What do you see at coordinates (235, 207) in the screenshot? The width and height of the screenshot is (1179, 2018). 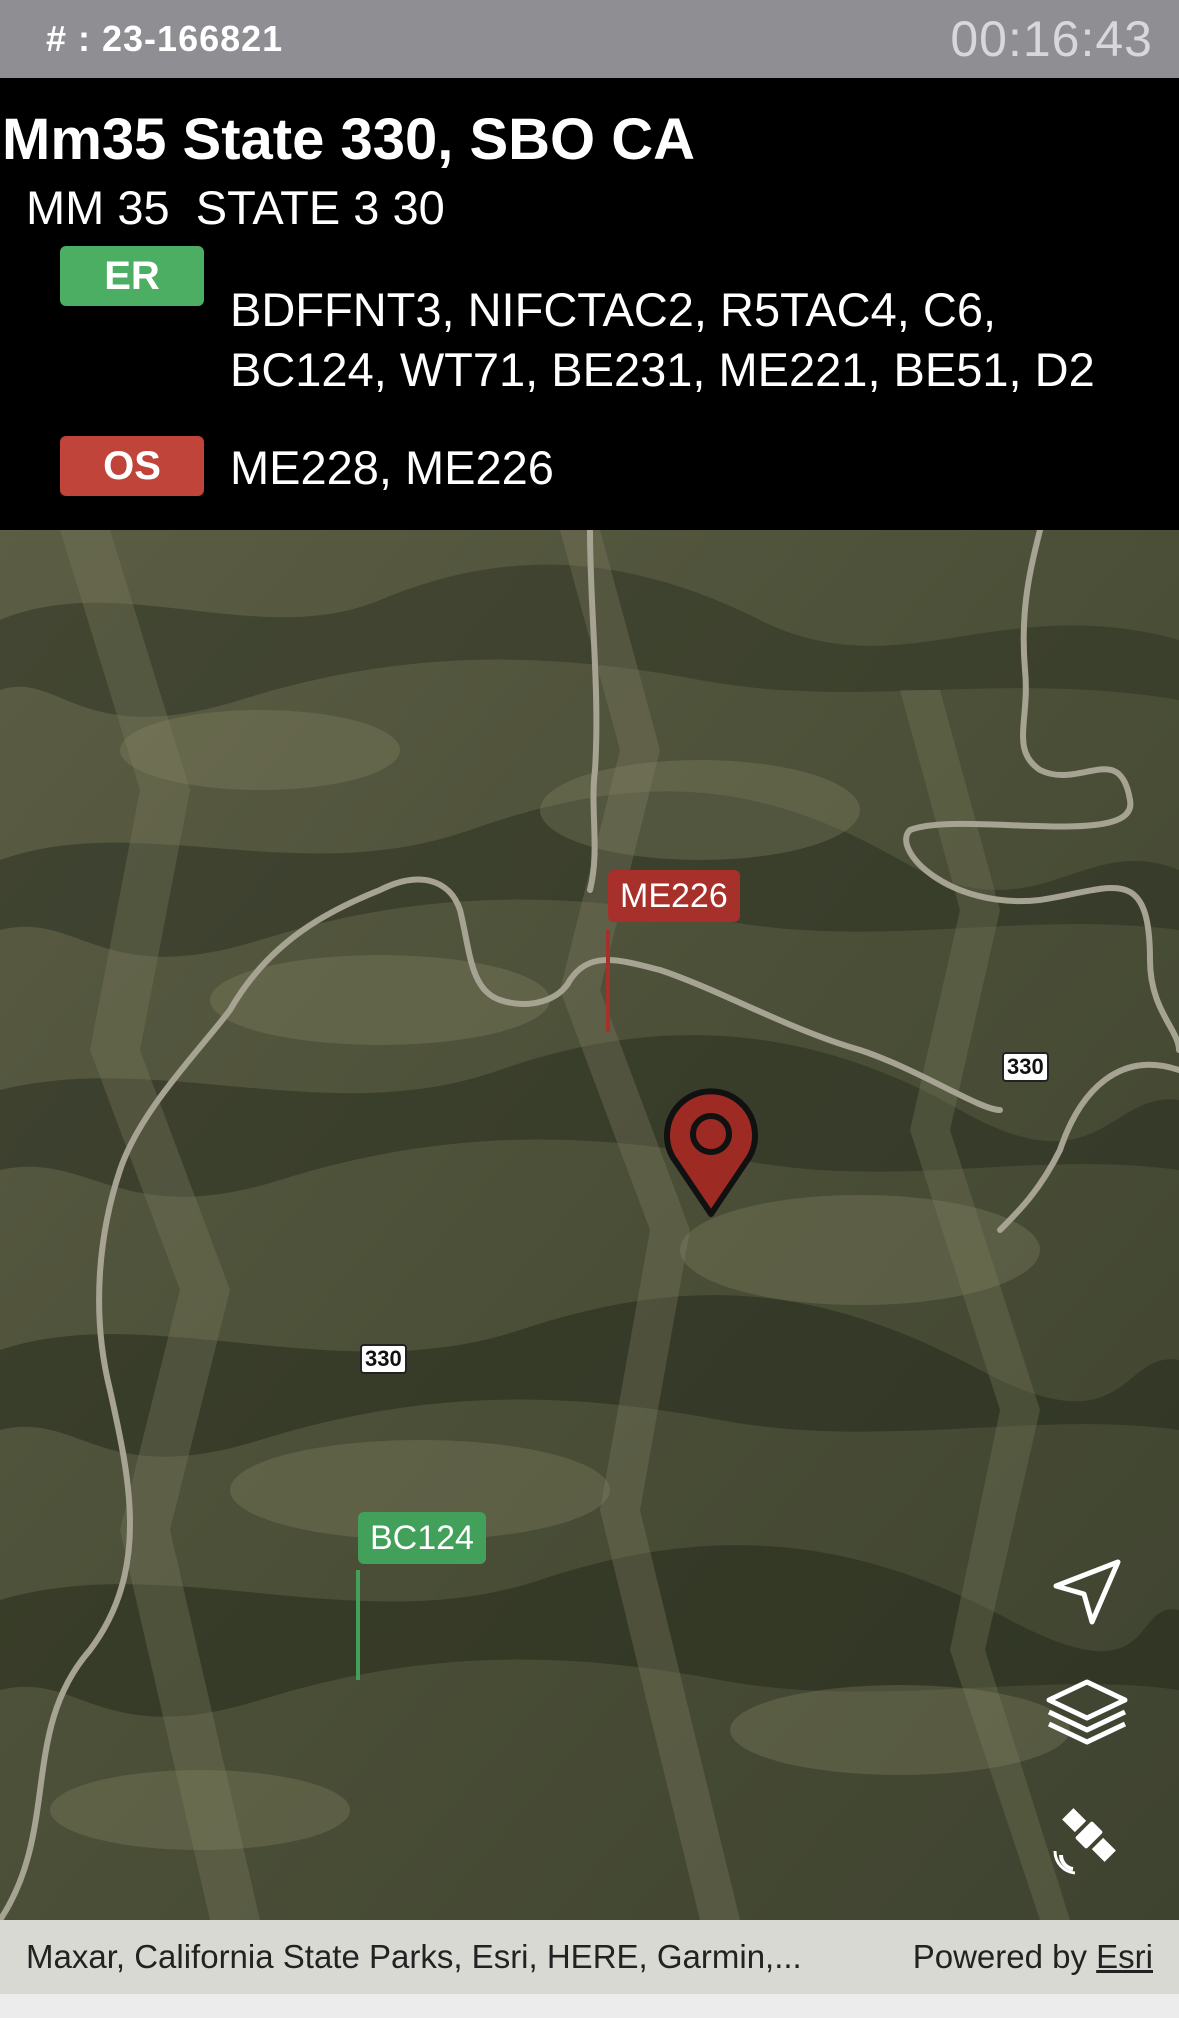 I see `location-subtitle: MM 35 STATE 3 30` at bounding box center [235, 207].